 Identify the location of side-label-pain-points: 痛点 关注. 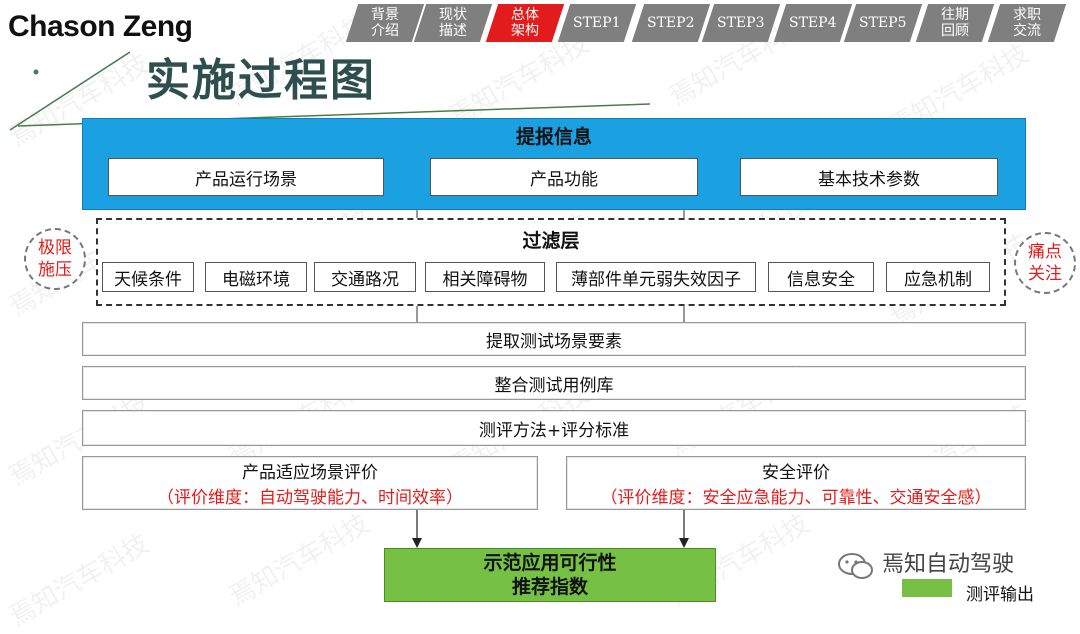
(1045, 263).